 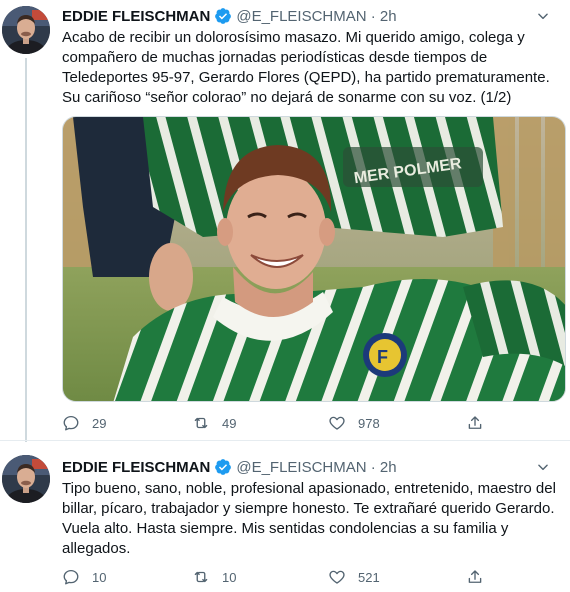 What do you see at coordinates (354, 423) in the screenshot?
I see `like-button: 978` at bounding box center [354, 423].